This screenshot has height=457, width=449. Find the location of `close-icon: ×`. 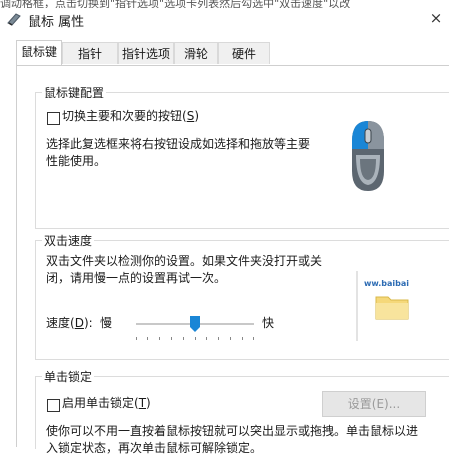

close-icon: × is located at coordinates (436, 18).